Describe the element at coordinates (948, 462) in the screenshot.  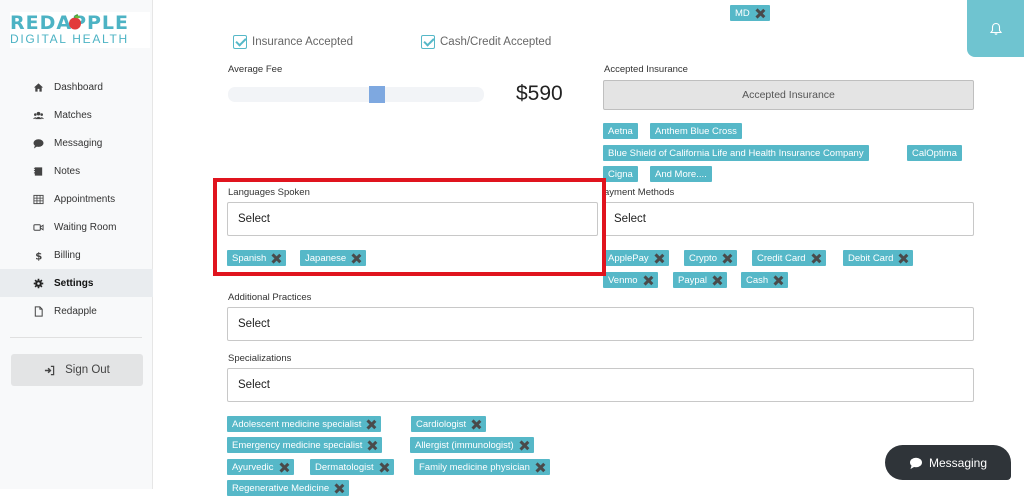
I see `messaging-chat-button: Messaging` at that location.